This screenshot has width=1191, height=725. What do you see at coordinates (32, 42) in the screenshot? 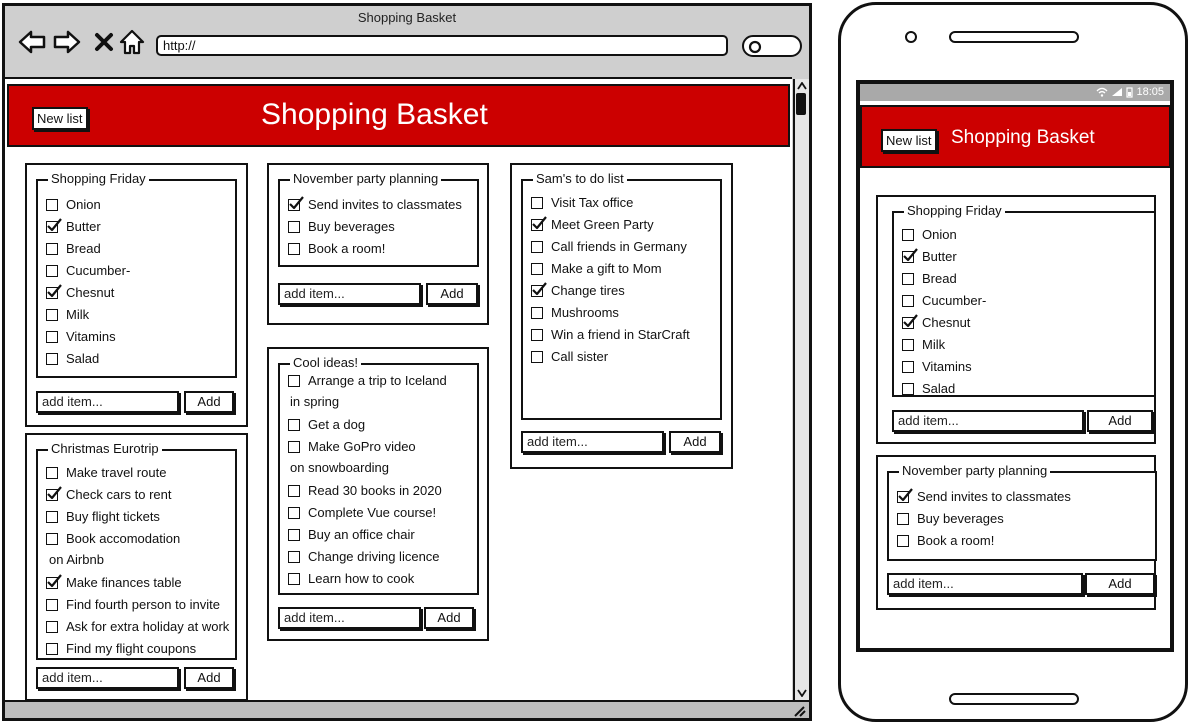
I see `back-arrow-icon` at bounding box center [32, 42].